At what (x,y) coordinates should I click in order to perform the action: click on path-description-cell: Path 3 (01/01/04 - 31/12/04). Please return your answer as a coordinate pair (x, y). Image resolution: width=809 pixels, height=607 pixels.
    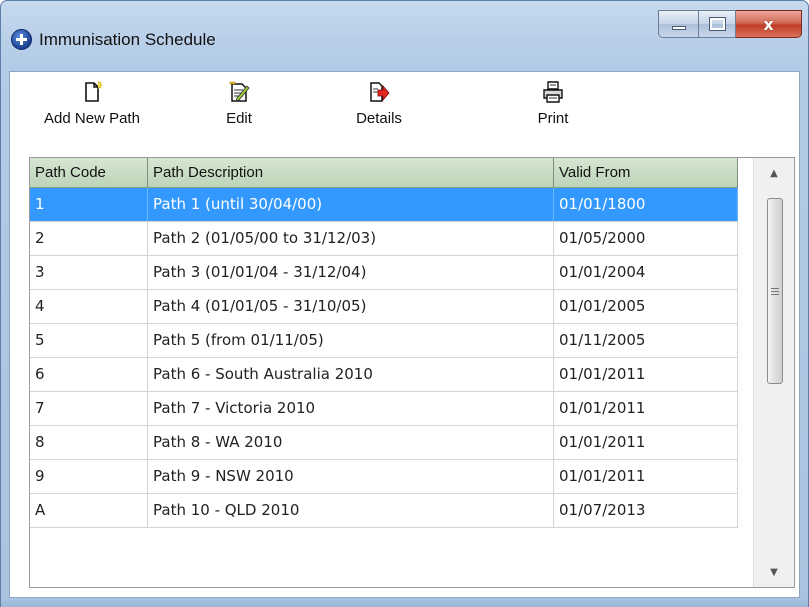
    Looking at the image, I should click on (351, 272).